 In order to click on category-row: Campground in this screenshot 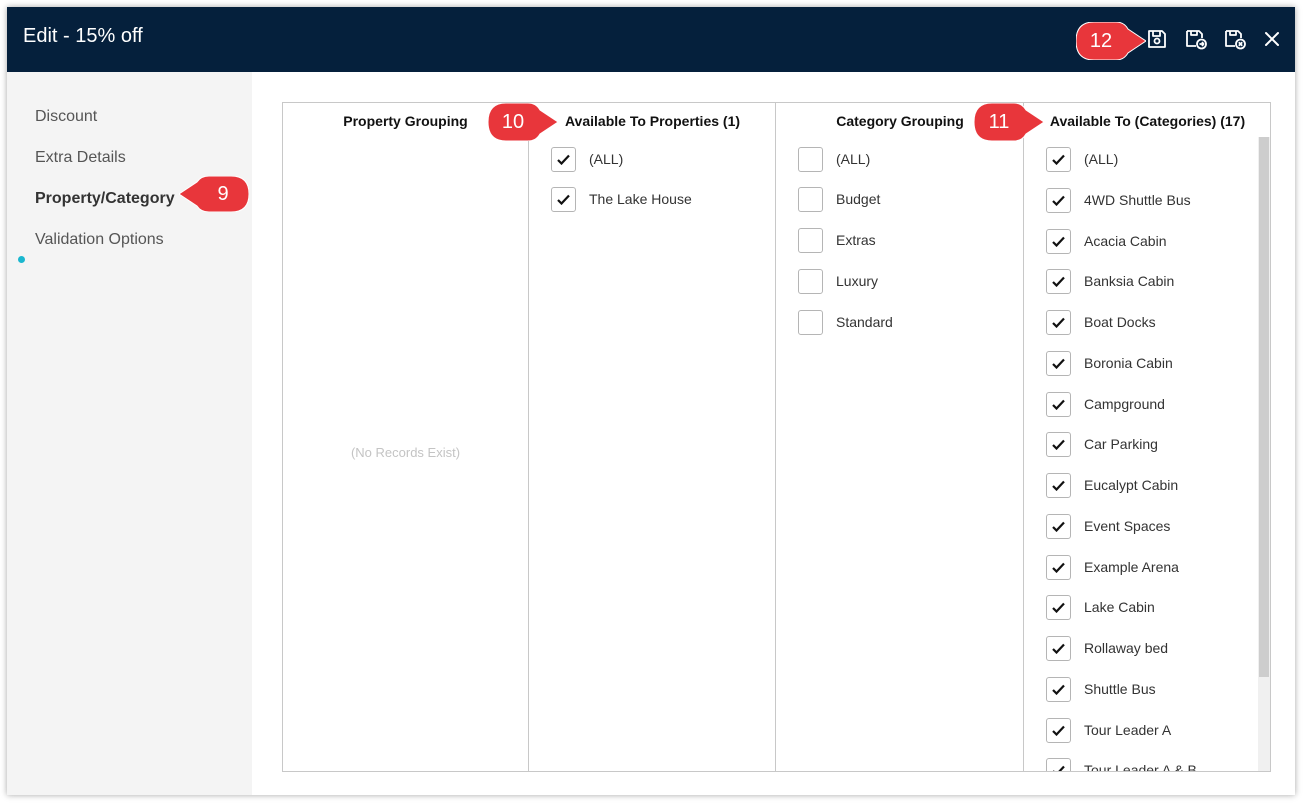, I will do `click(1147, 405)`.